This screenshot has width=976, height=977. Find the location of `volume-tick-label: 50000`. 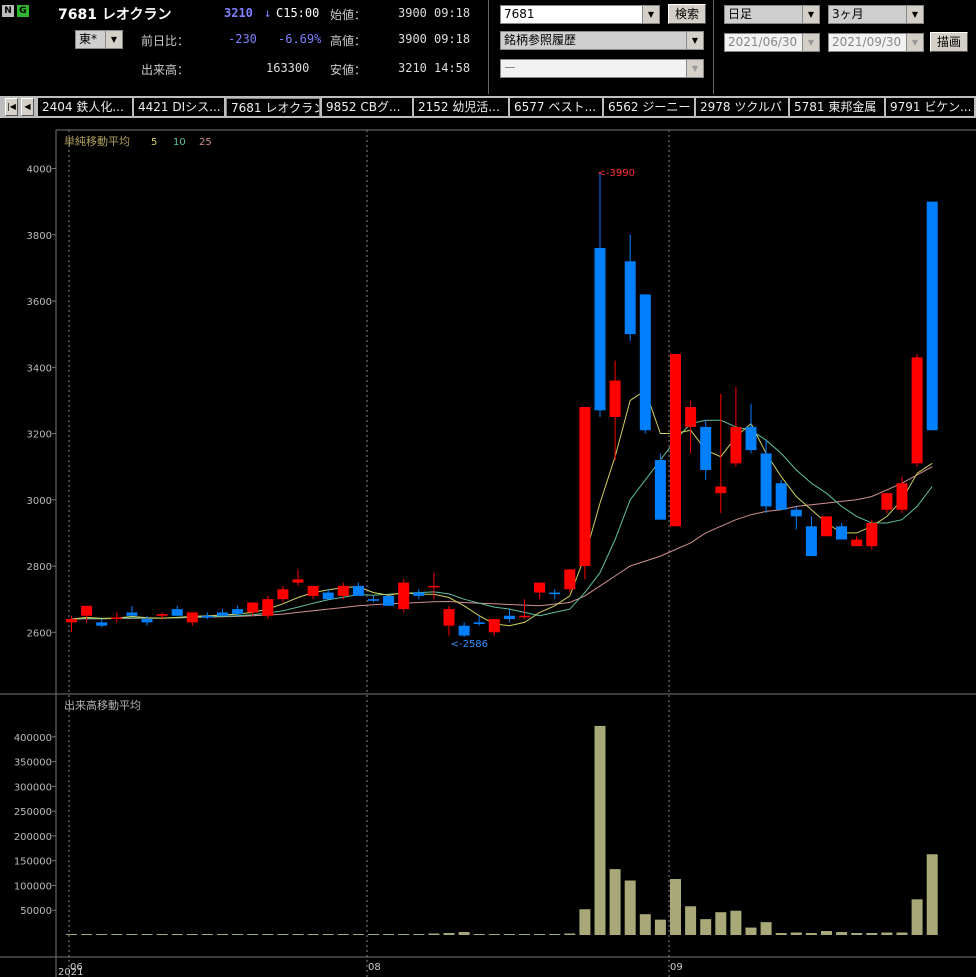

volume-tick-label: 50000 is located at coordinates (36, 911).